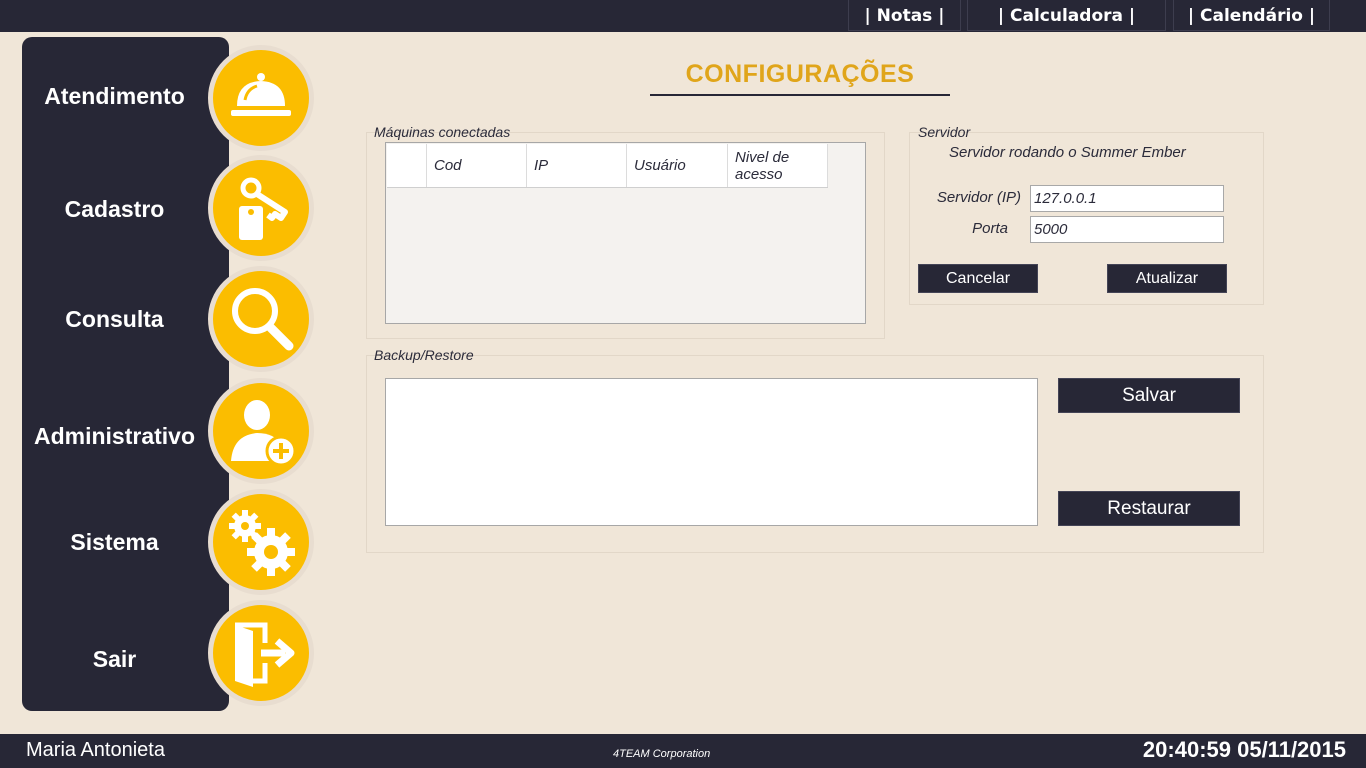  What do you see at coordinates (407, 165) in the screenshot?
I see `column-header-select` at bounding box center [407, 165].